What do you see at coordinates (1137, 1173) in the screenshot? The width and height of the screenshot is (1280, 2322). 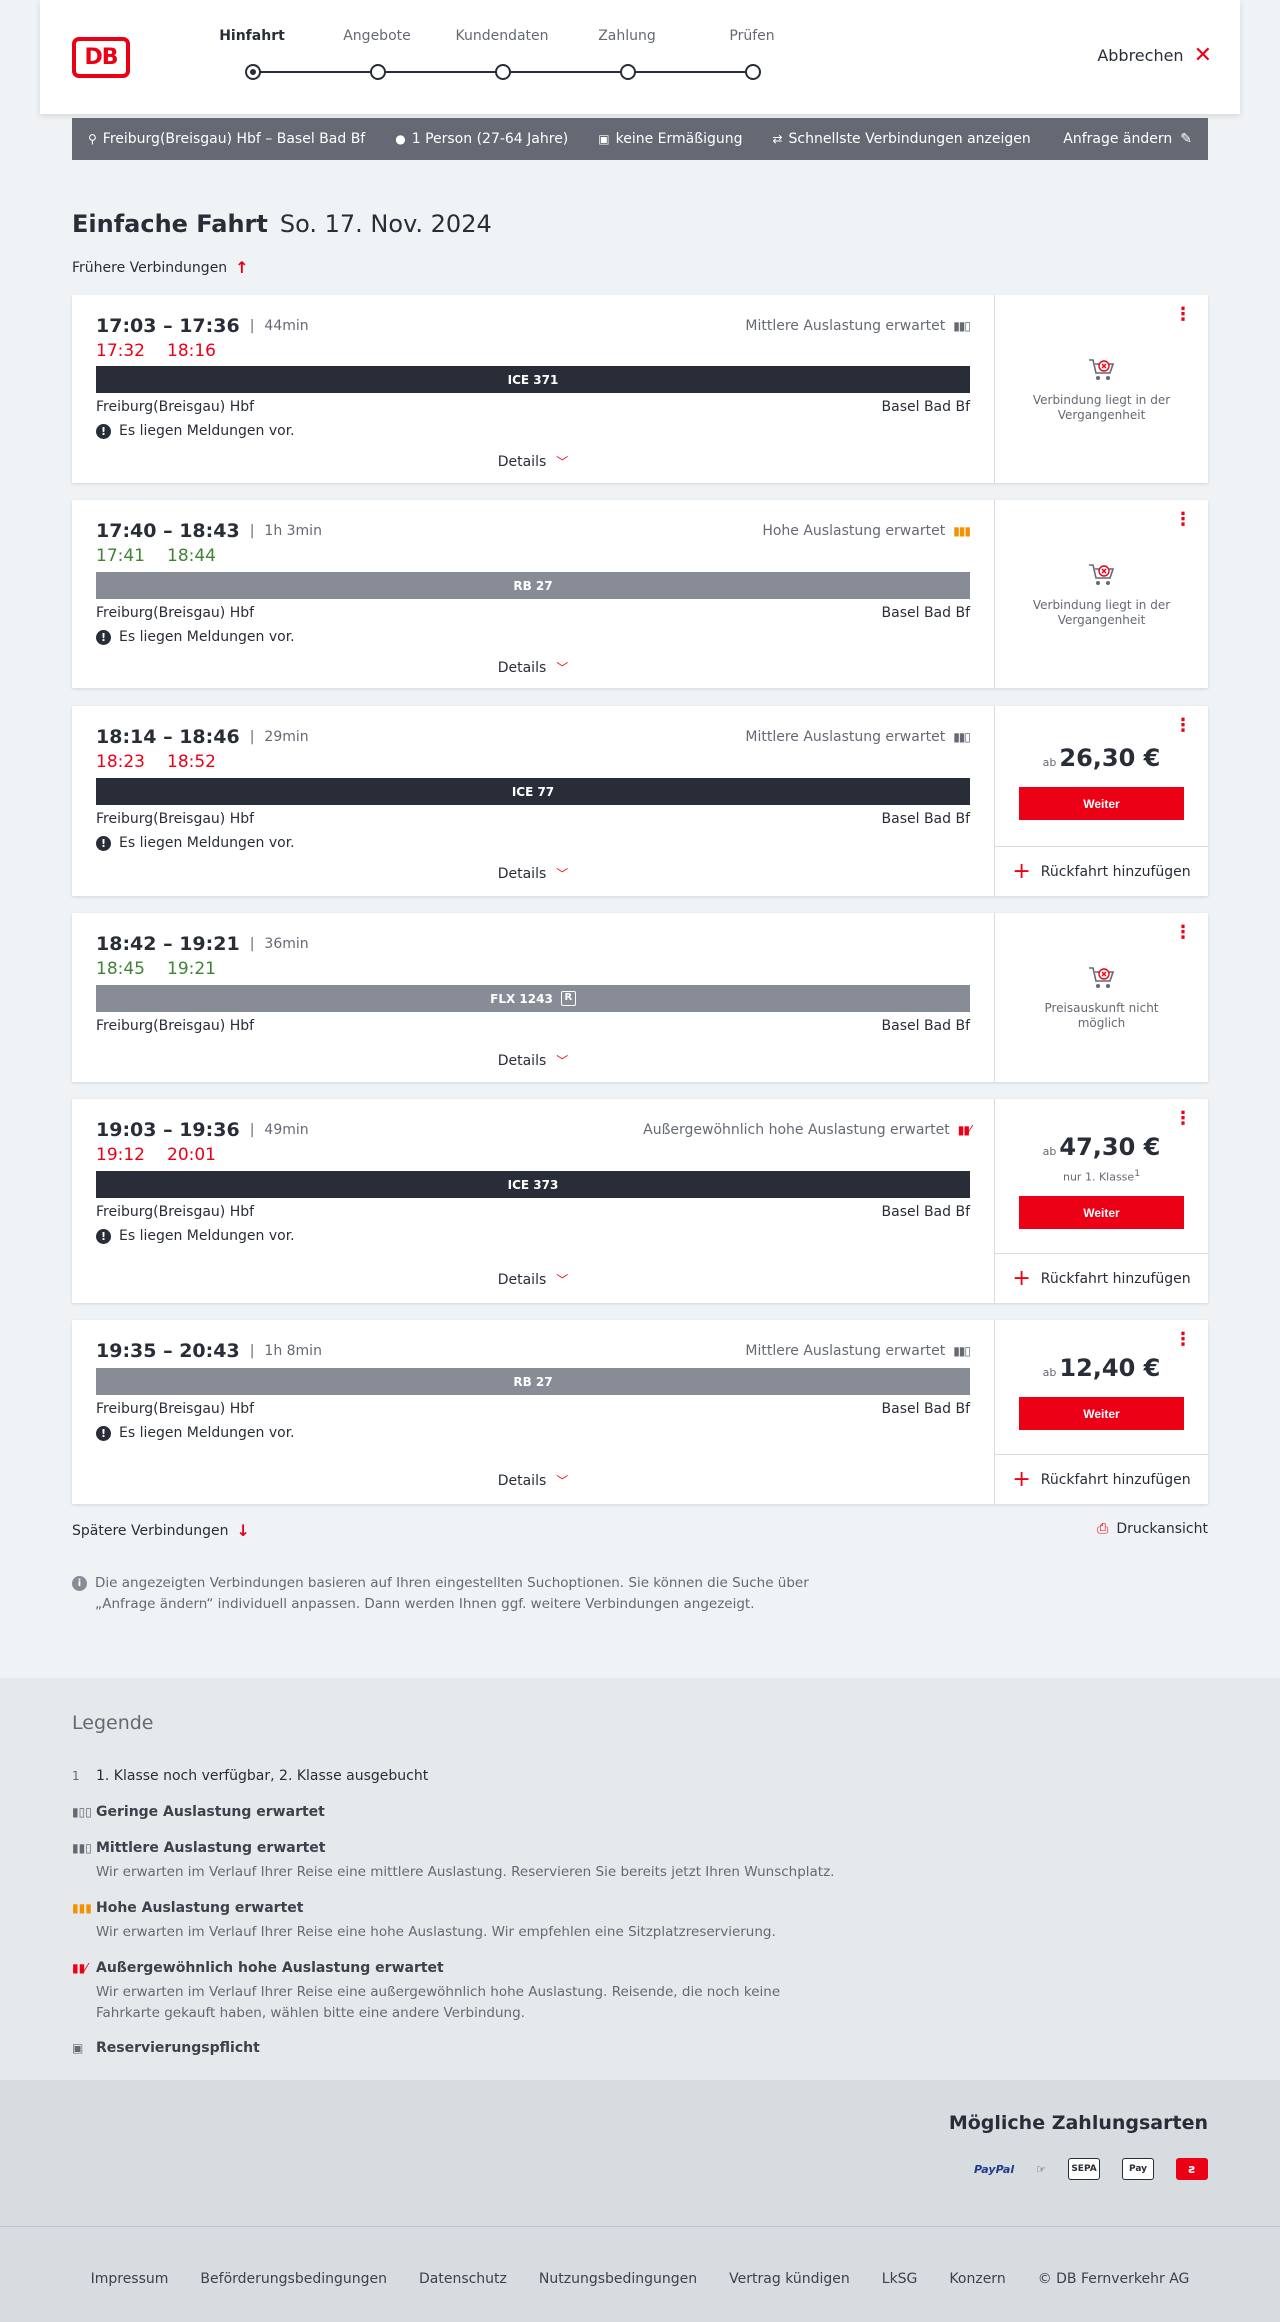 I see `footnote-marker: 1` at bounding box center [1137, 1173].